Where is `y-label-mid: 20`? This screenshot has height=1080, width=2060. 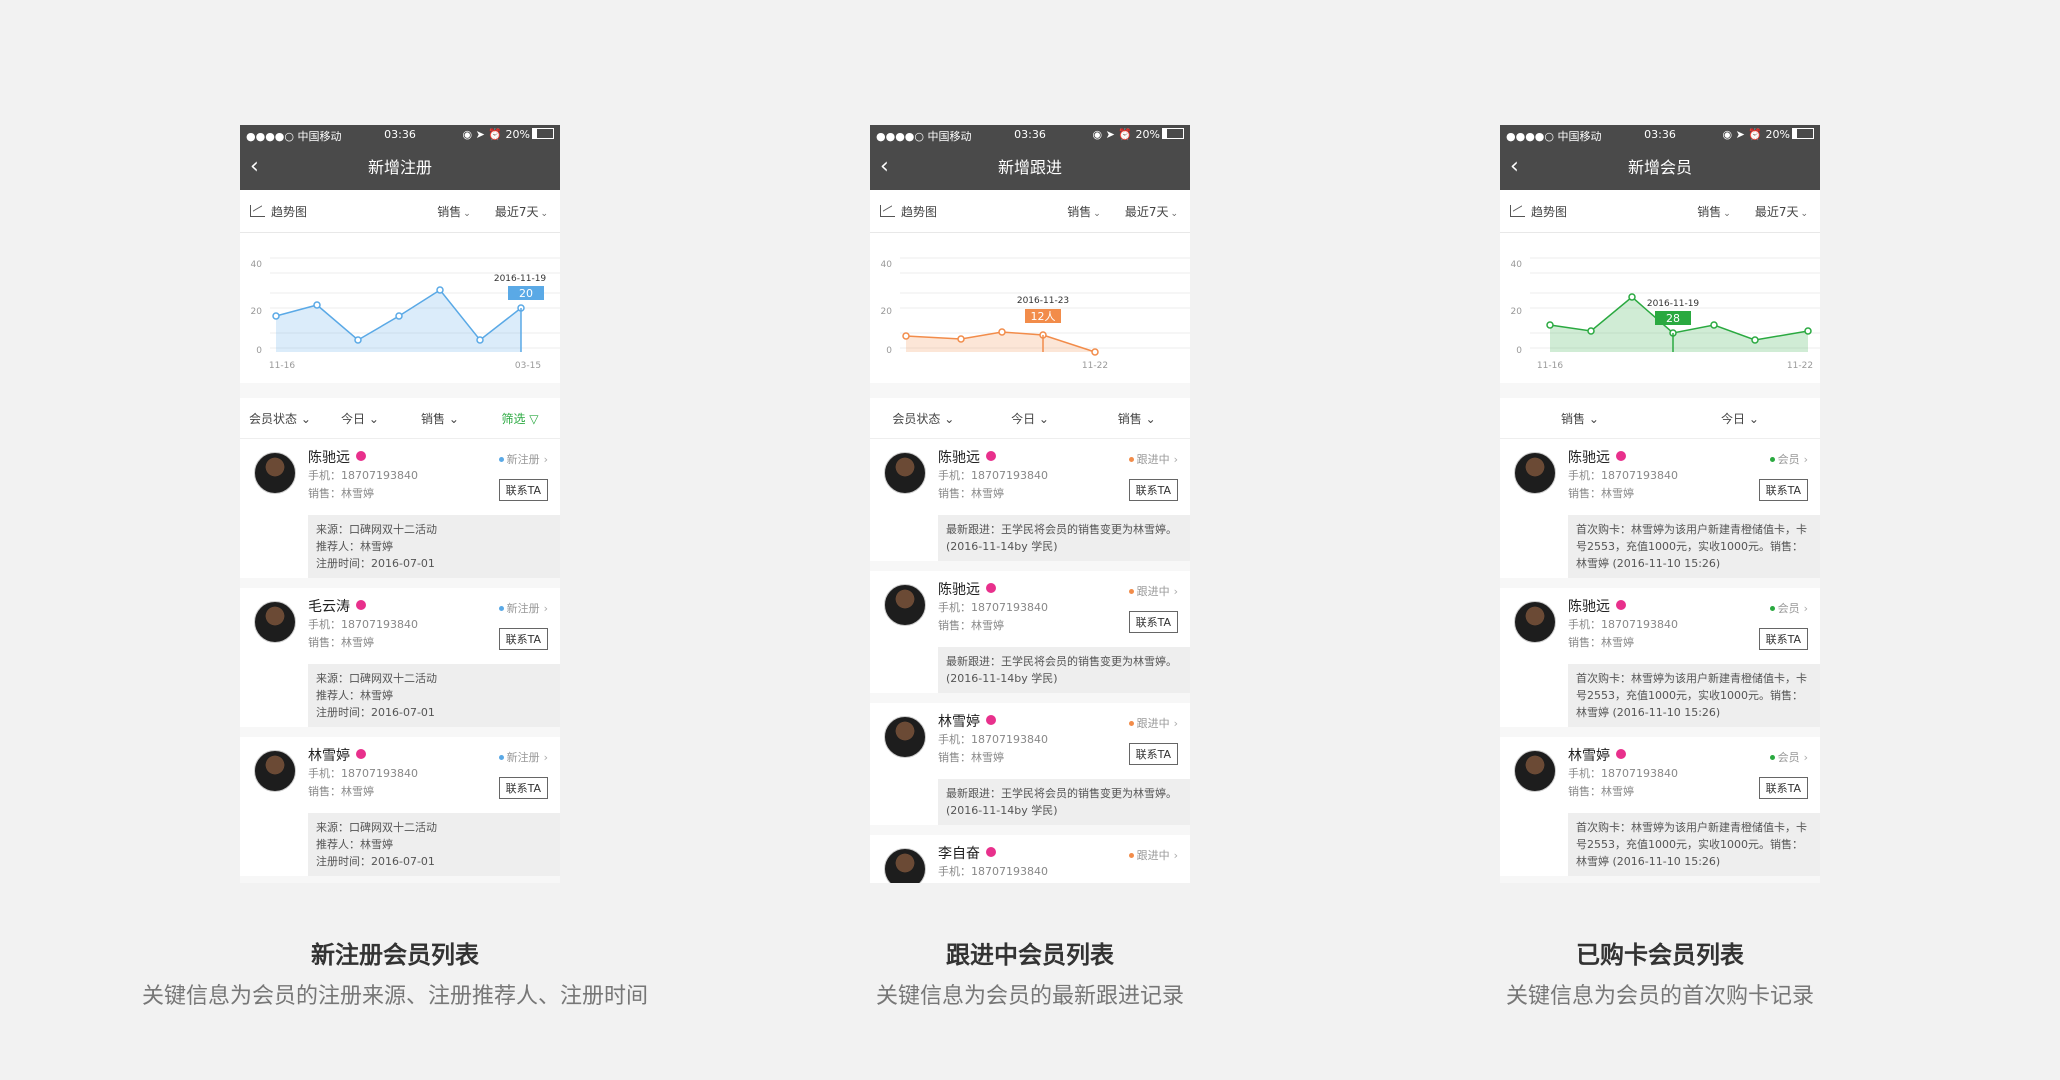 y-label-mid: 20 is located at coordinates (1517, 312).